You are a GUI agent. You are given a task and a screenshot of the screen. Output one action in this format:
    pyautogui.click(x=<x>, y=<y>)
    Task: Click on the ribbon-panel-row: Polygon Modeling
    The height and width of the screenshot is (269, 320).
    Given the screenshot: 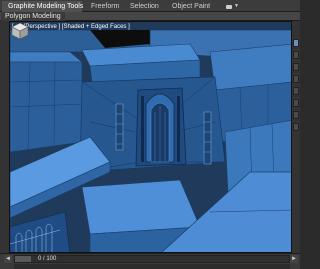 What is the action you would take?
    pyautogui.click(x=150, y=16)
    